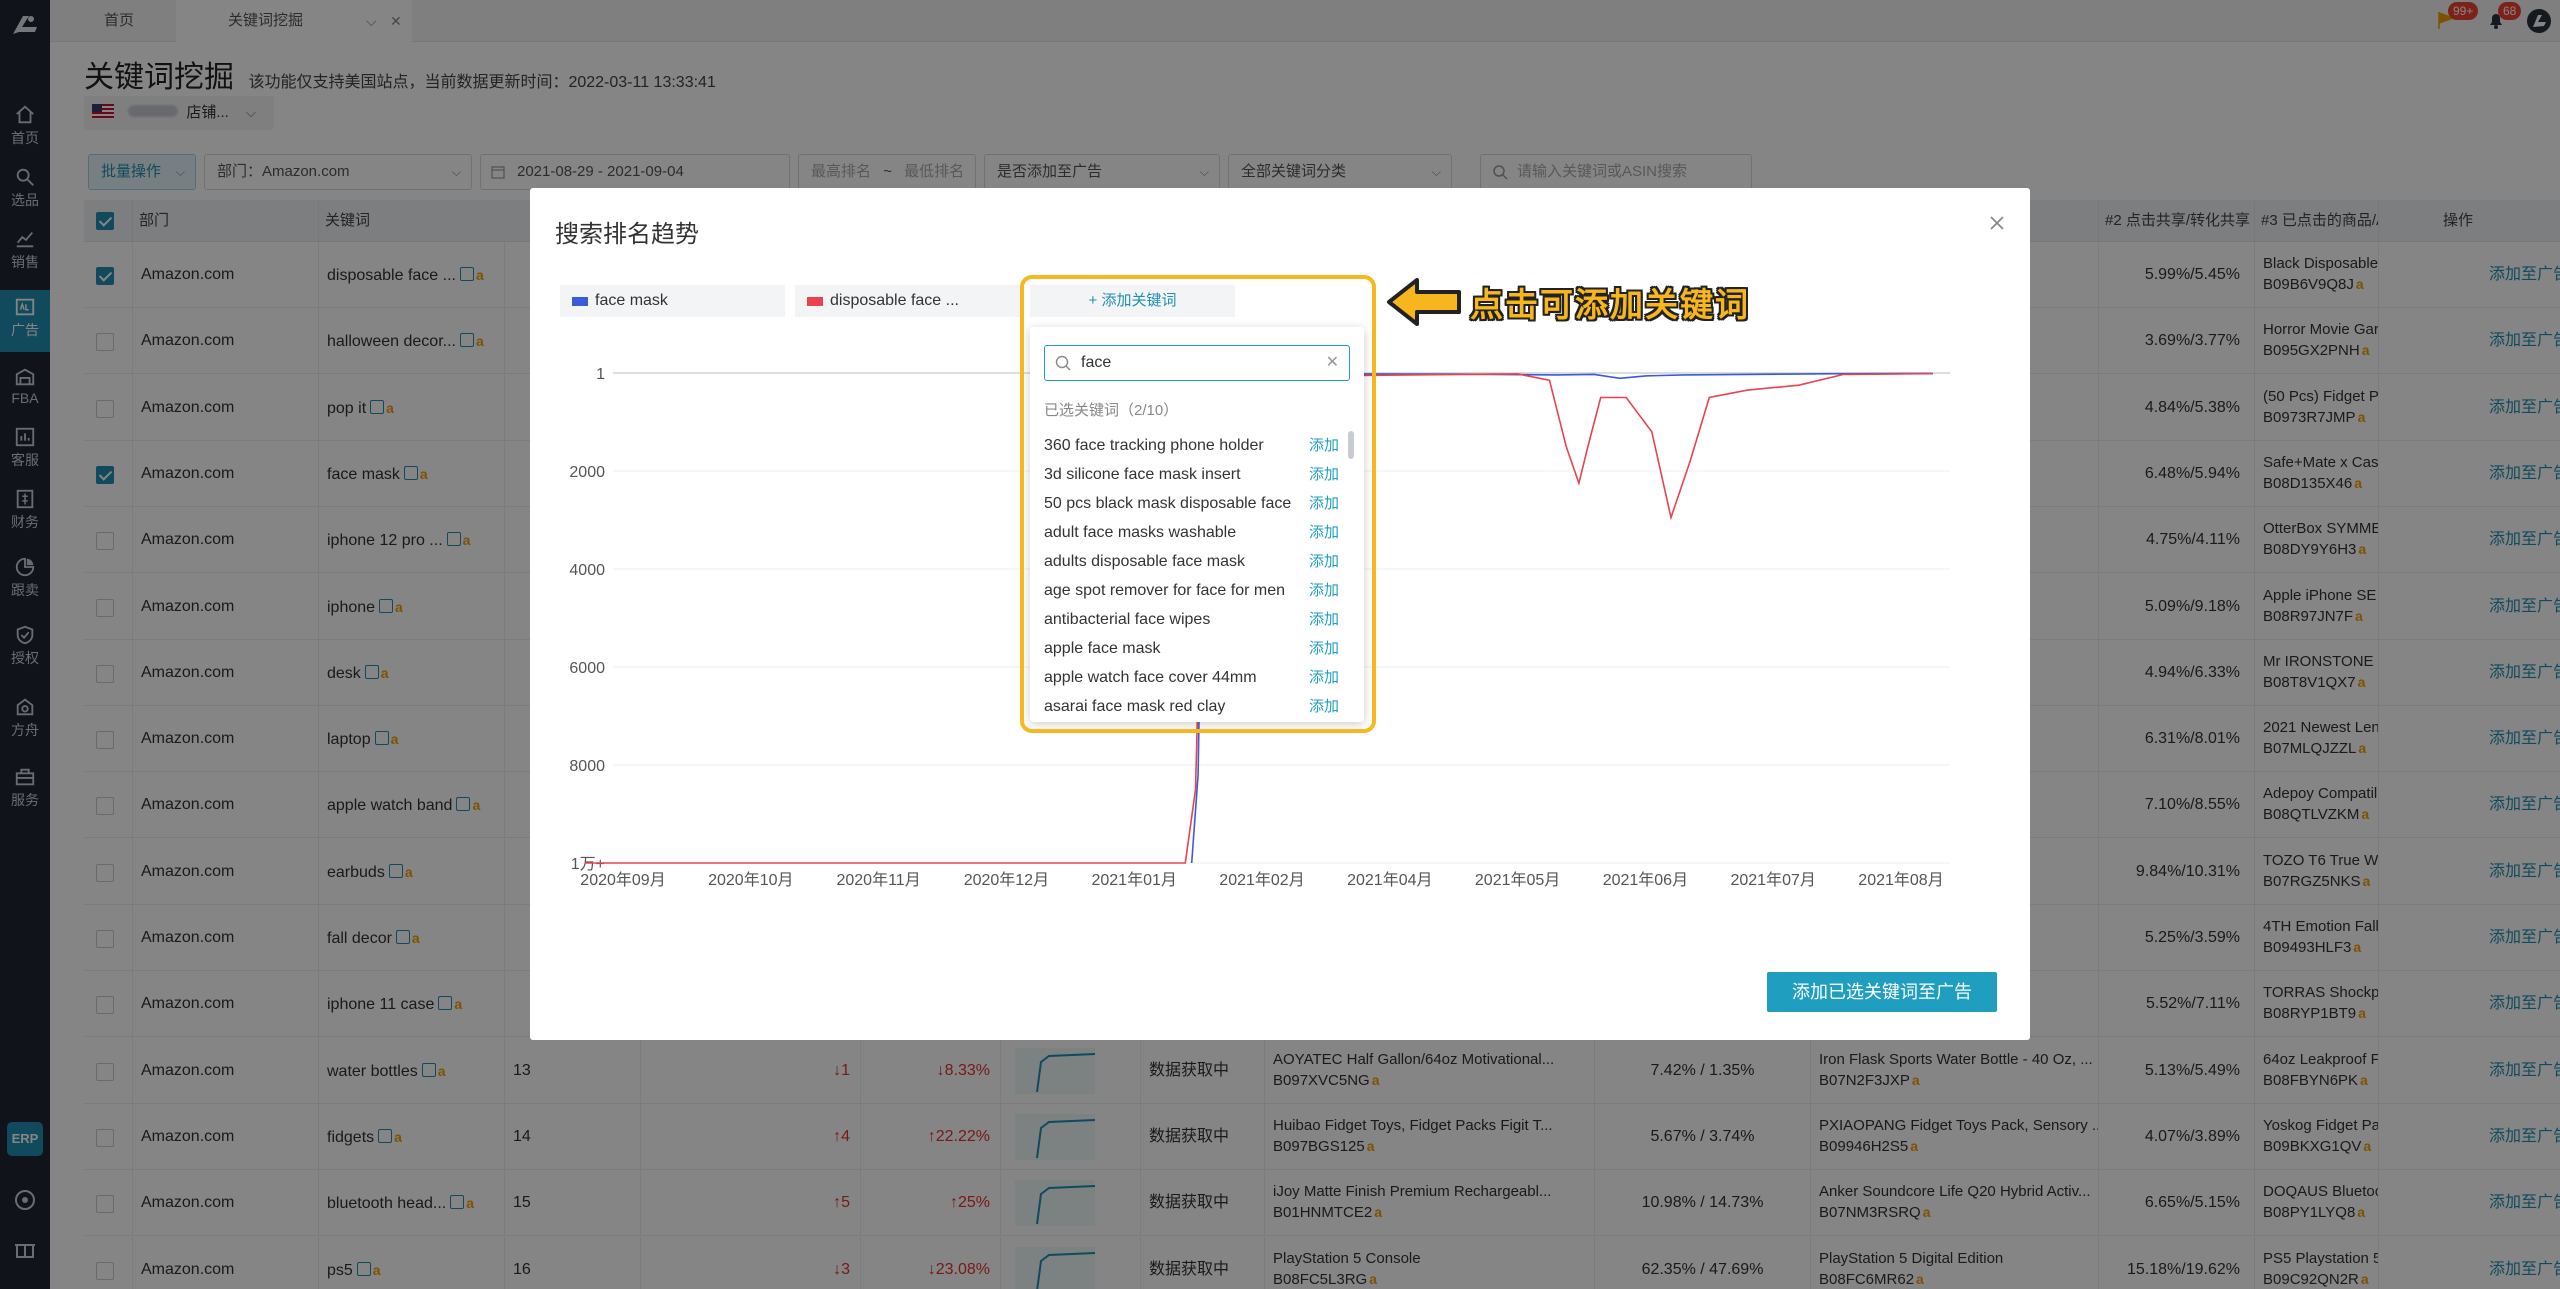 This screenshot has height=1289, width=2560. Describe the element at coordinates (1198, 504) in the screenshot. I see `highlight-frame` at that location.